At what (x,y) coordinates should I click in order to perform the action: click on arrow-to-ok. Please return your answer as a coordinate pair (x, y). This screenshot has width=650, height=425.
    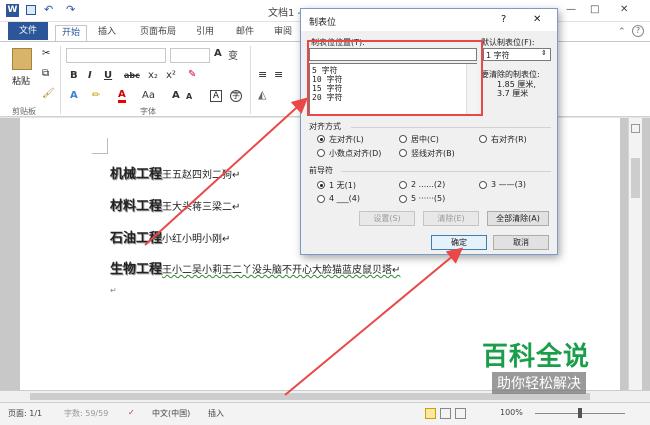
    Looking at the image, I should click on (374, 321).